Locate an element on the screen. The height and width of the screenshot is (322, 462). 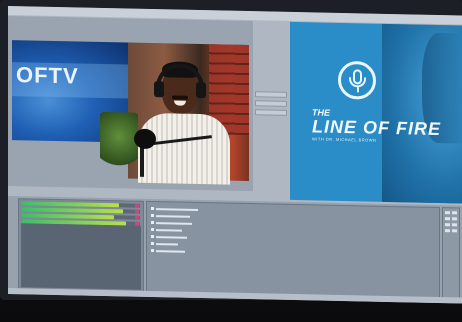
controls-sidebar is located at coordinates (451, 253).